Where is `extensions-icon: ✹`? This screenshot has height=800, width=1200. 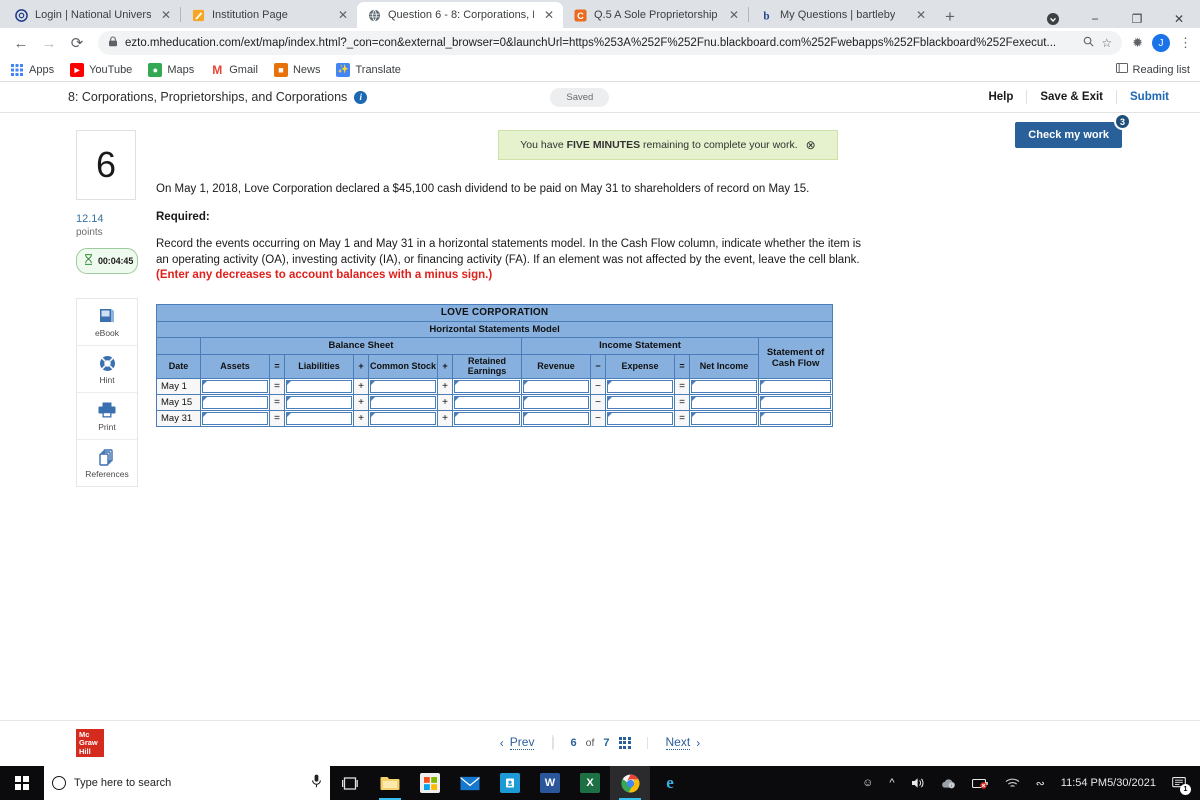 extensions-icon: ✹ is located at coordinates (1137, 43).